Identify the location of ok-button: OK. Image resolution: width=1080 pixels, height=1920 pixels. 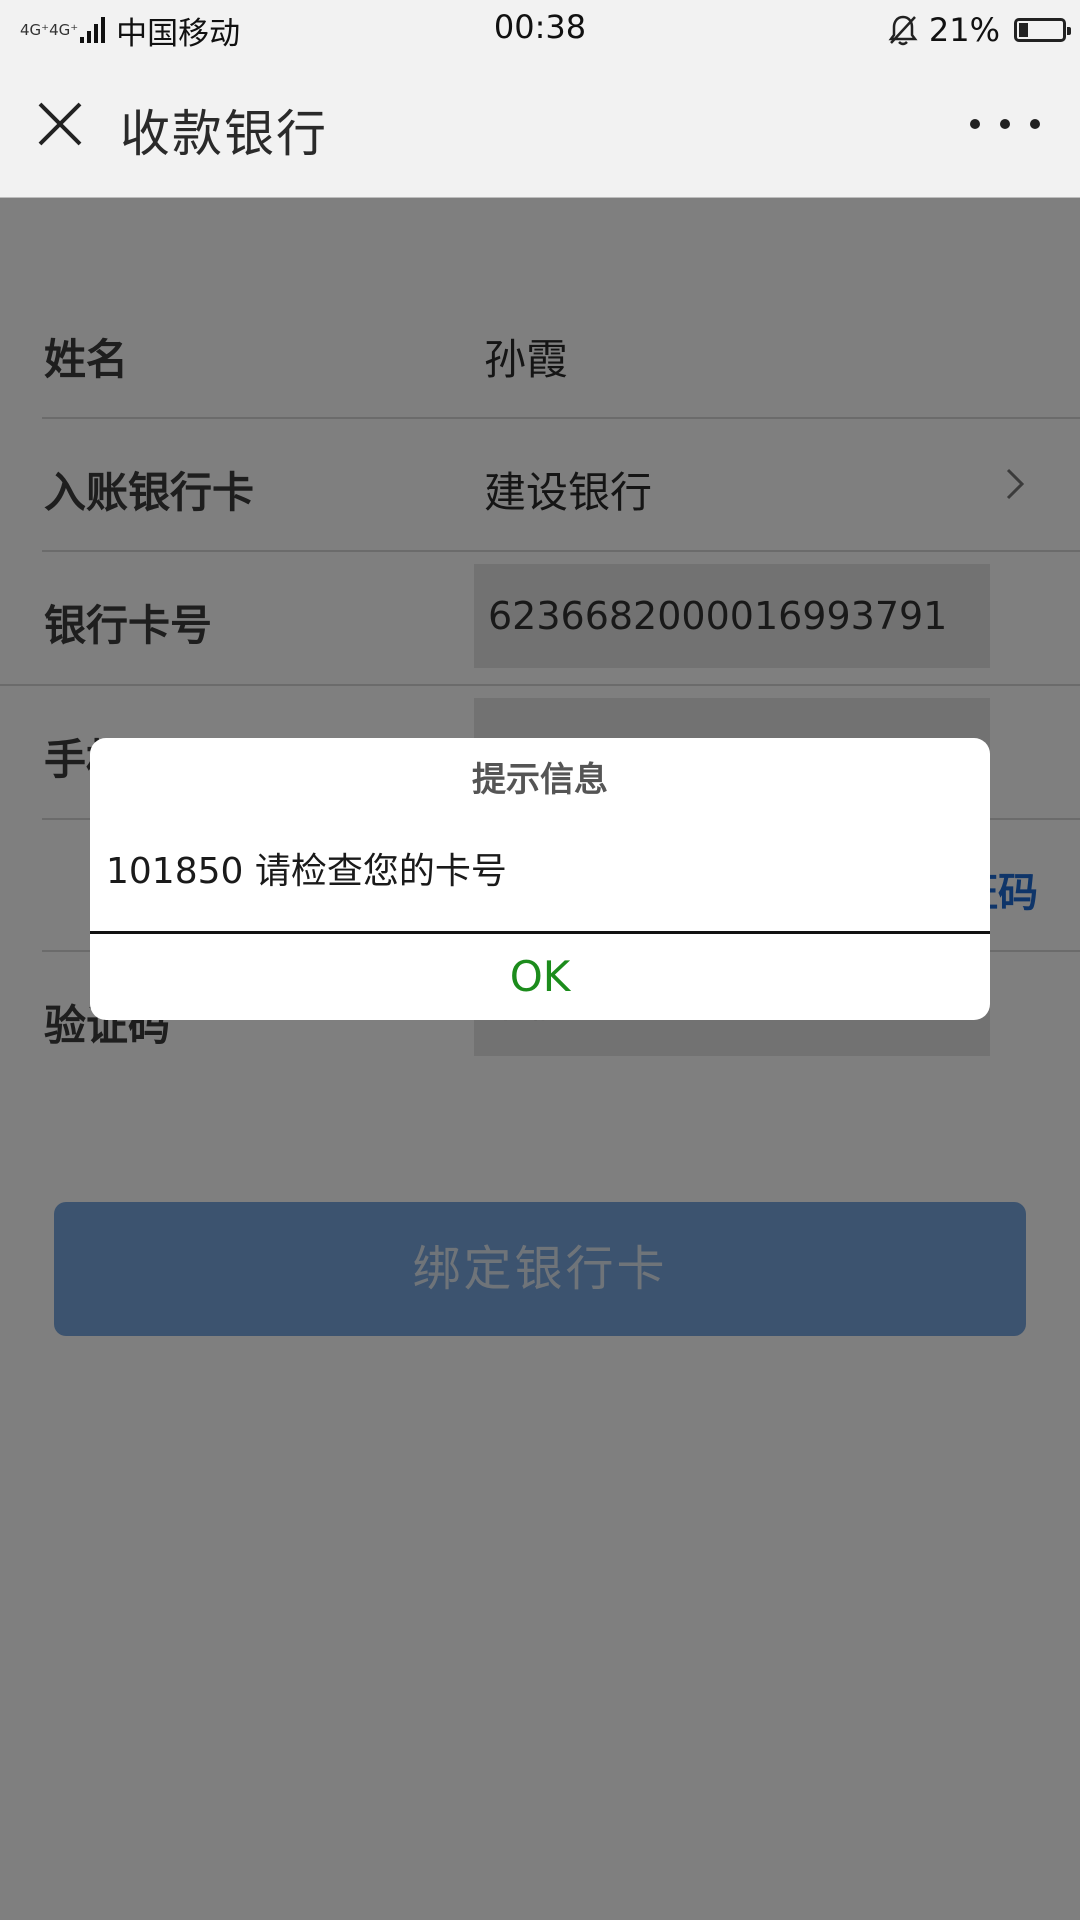
(540, 977).